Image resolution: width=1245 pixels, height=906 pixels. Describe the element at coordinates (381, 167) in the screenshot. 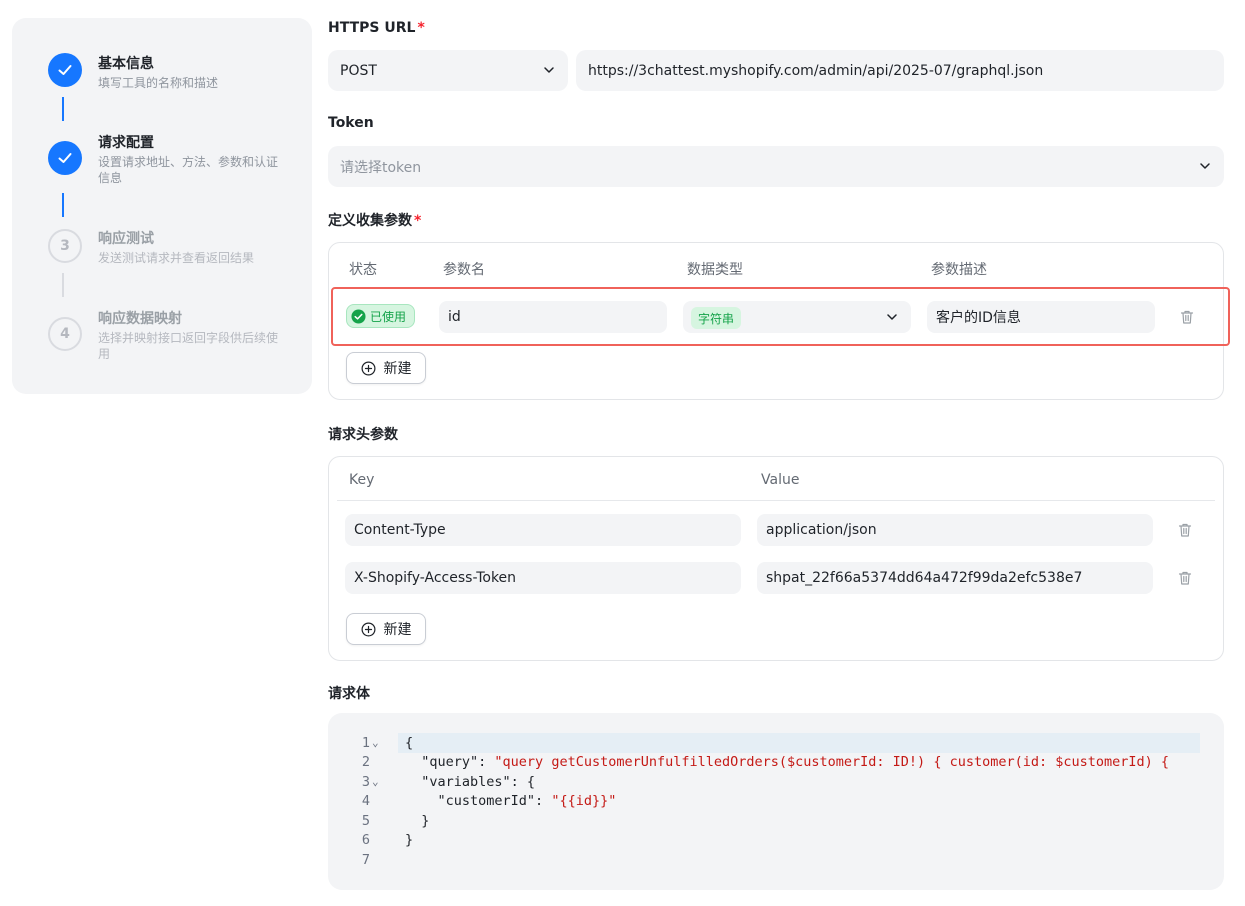

I see `token-placeholder: 请选择token` at that location.